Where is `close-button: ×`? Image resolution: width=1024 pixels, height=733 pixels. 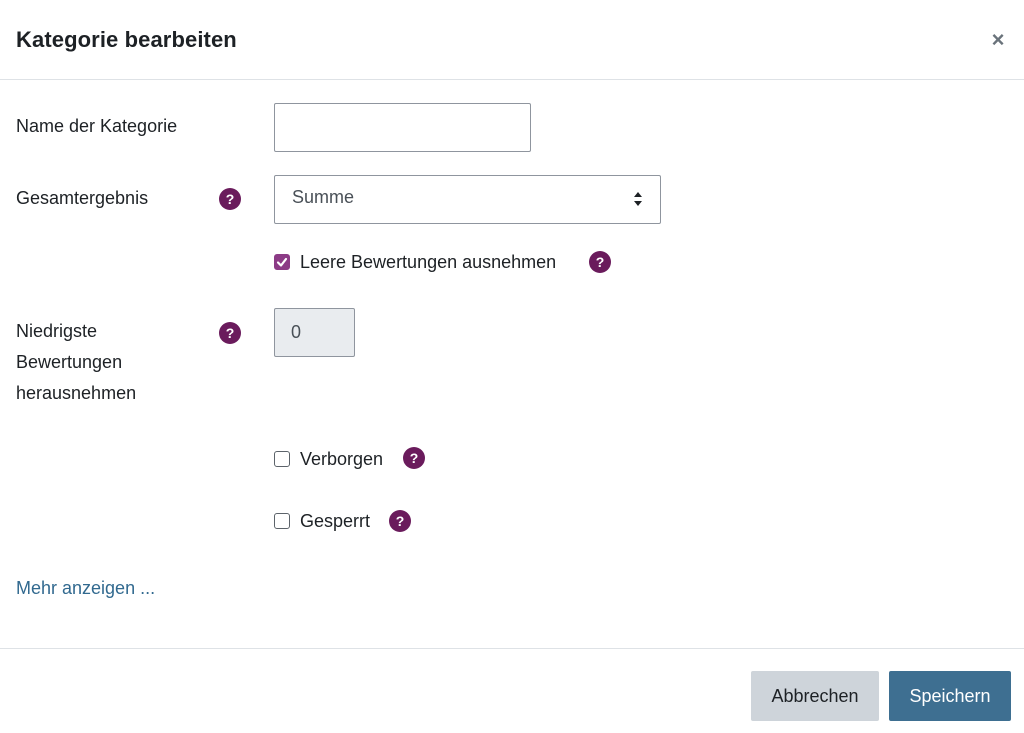
close-button: × is located at coordinates (998, 40).